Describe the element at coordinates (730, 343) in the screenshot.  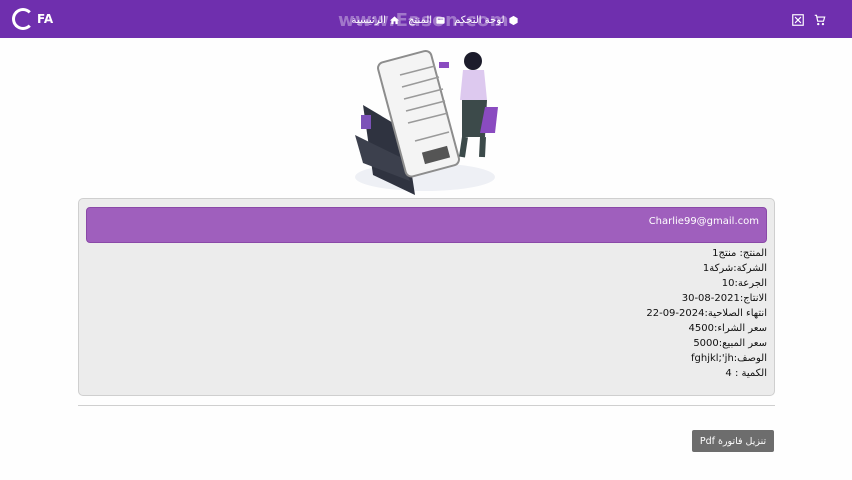
I see `detail-sale-price: سعر المبيع:5000` at that location.